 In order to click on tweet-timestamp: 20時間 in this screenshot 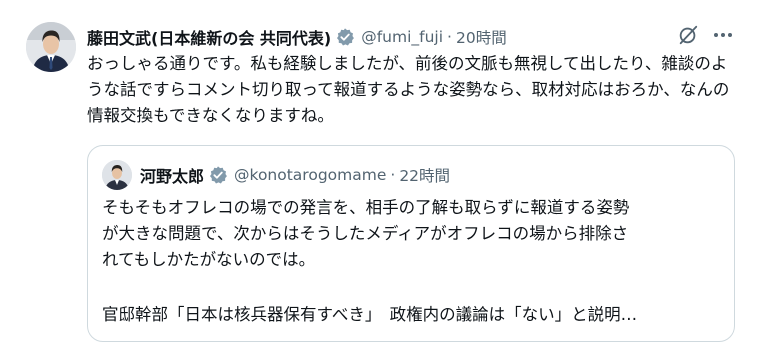, I will do `click(481, 37)`.